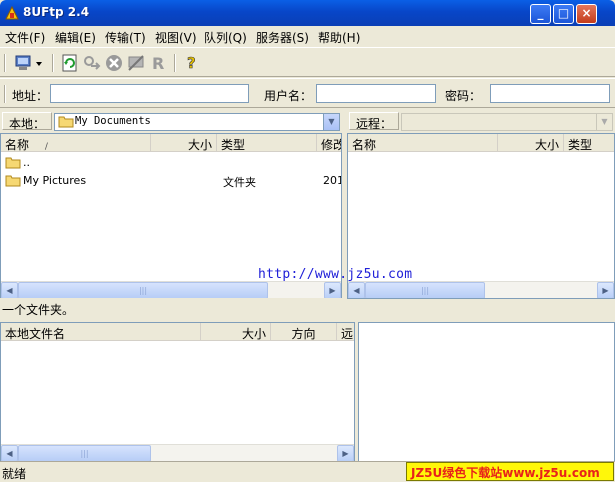  I want to click on title-bar: 8UFtp 2.4 _ □ ×, so click(307, 13).